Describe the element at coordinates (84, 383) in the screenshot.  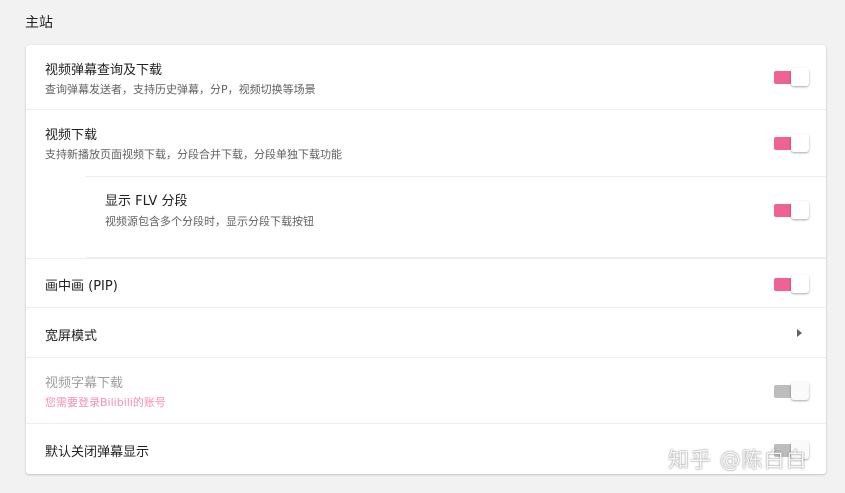
I see `setting-title: 视频字幕下载` at that location.